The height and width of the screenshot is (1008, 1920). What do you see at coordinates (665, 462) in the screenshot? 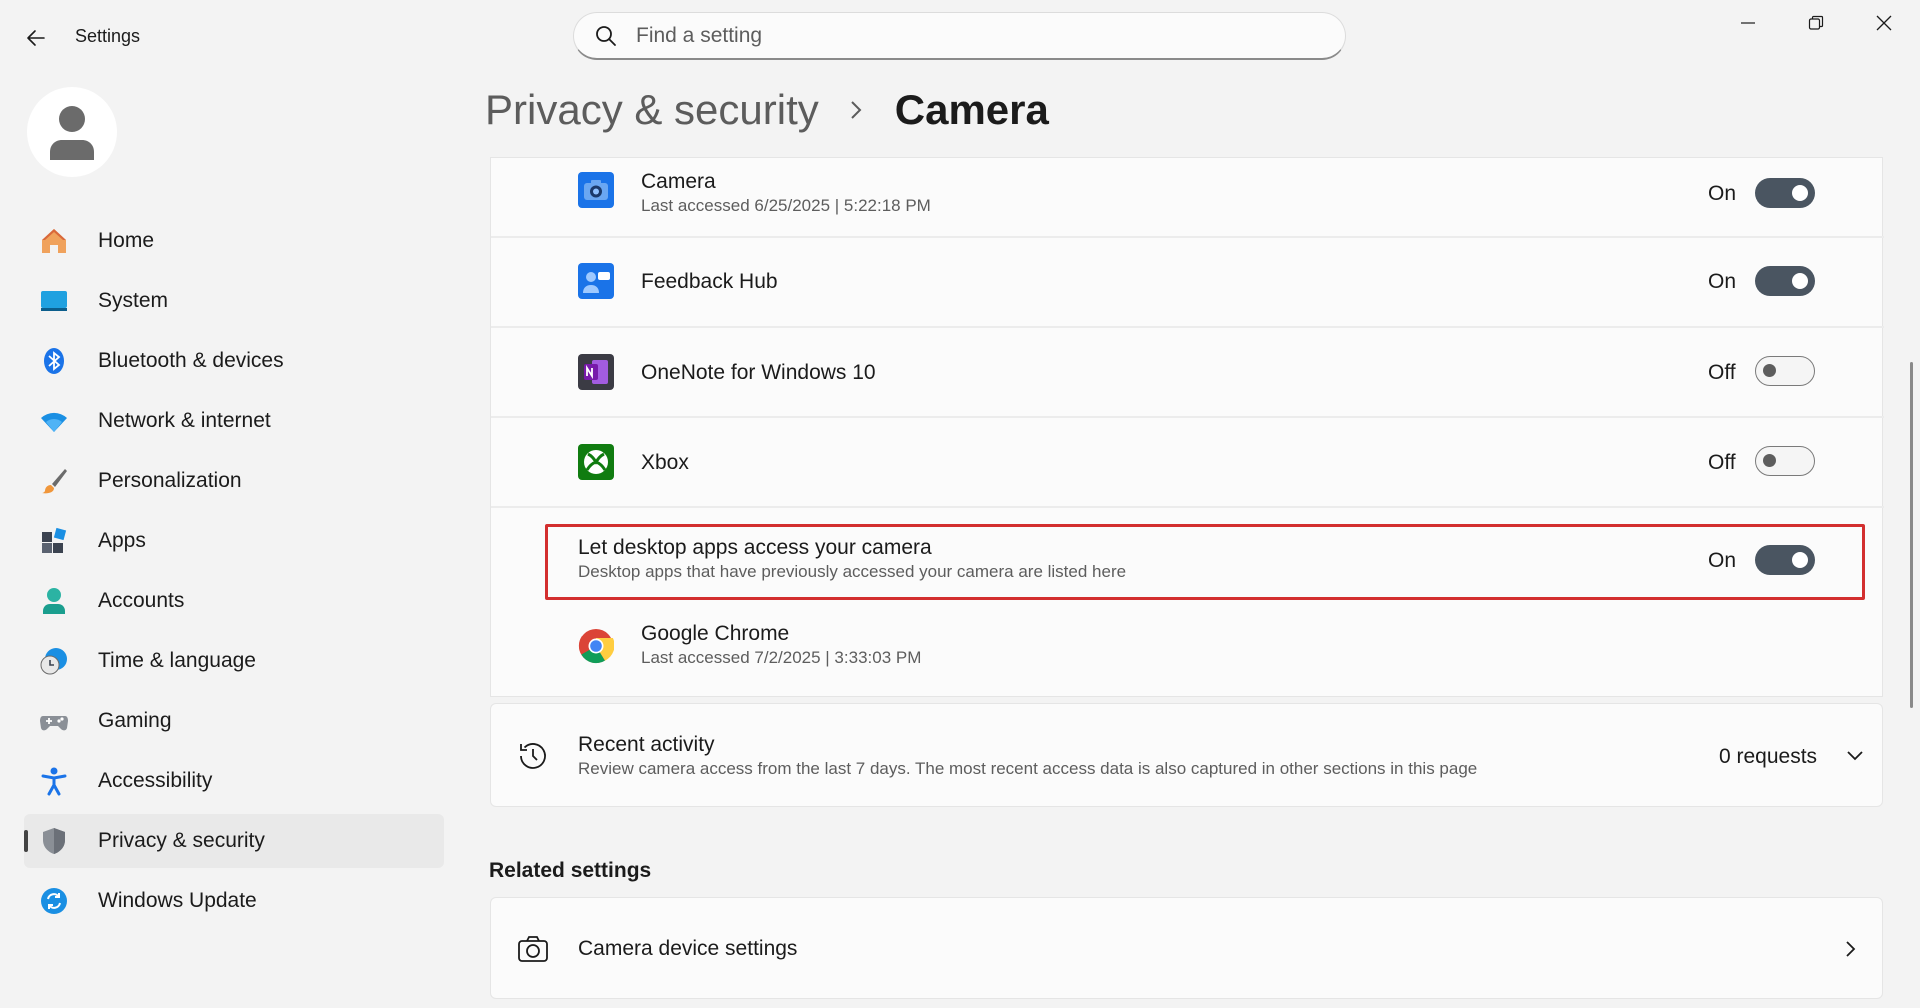
I see `app-name: Xbox` at bounding box center [665, 462].